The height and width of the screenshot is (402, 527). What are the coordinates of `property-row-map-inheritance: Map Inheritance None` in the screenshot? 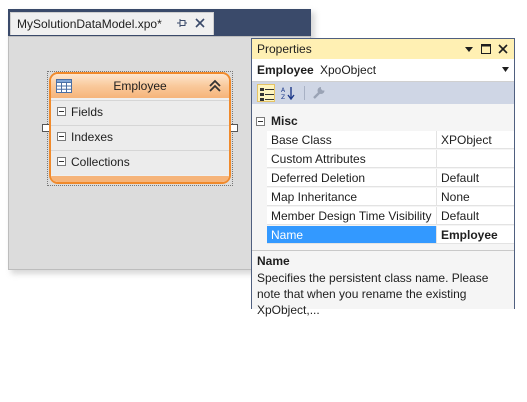 It's located at (383, 197).